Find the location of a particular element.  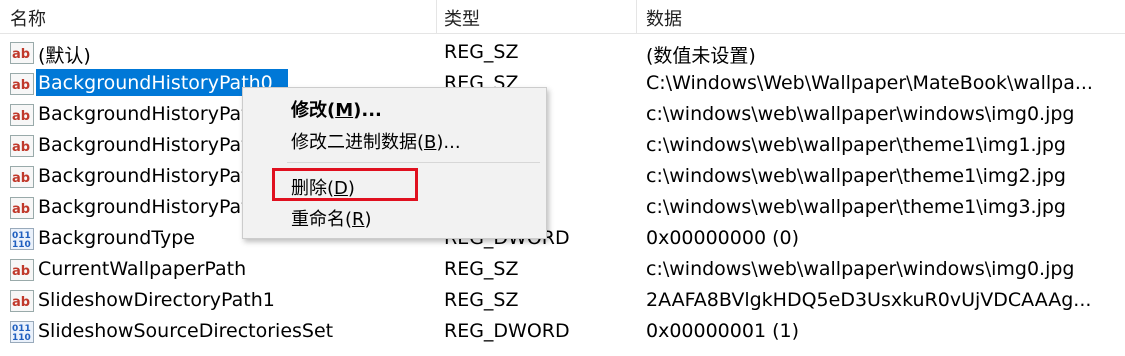

menu-item-label: 修改( is located at coordinates (313, 110).